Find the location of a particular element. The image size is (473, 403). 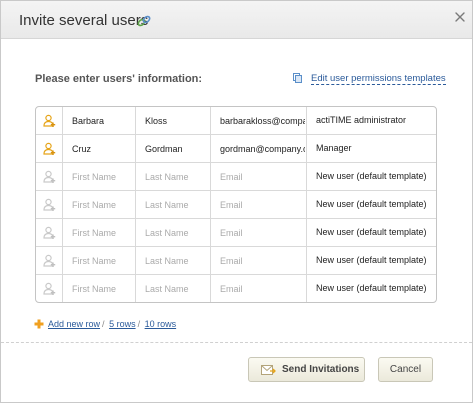

ten-rows-link: 10 rows is located at coordinates (161, 324).